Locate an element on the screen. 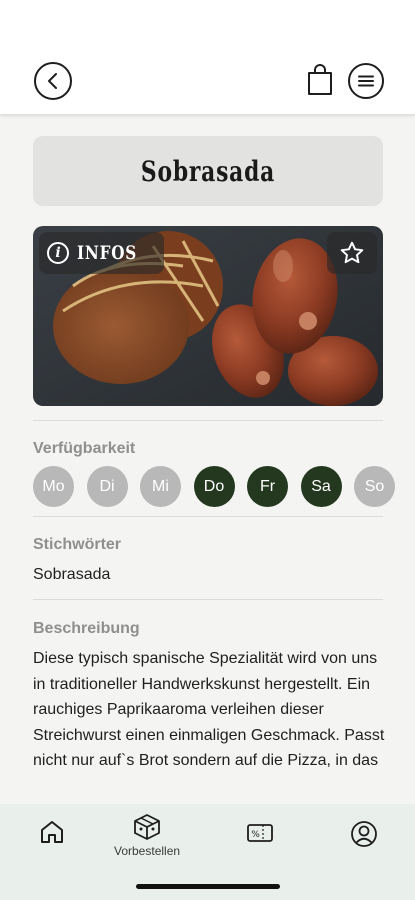 The height and width of the screenshot is (900, 415). favorite-button is located at coordinates (352, 253).